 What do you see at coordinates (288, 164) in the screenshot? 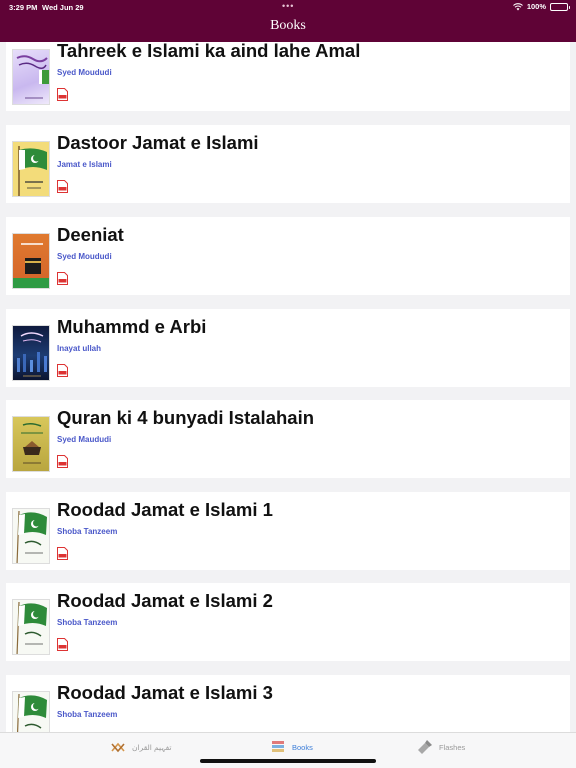
I see `book-card: Dastoor Jamat e Islami Jamat e Islami` at bounding box center [288, 164].